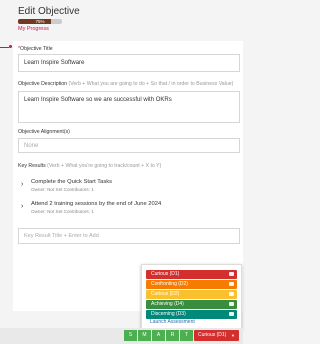 The image size is (320, 344). What do you see at coordinates (31, 146) in the screenshot?
I see `alignment-value: None` at bounding box center [31, 146].